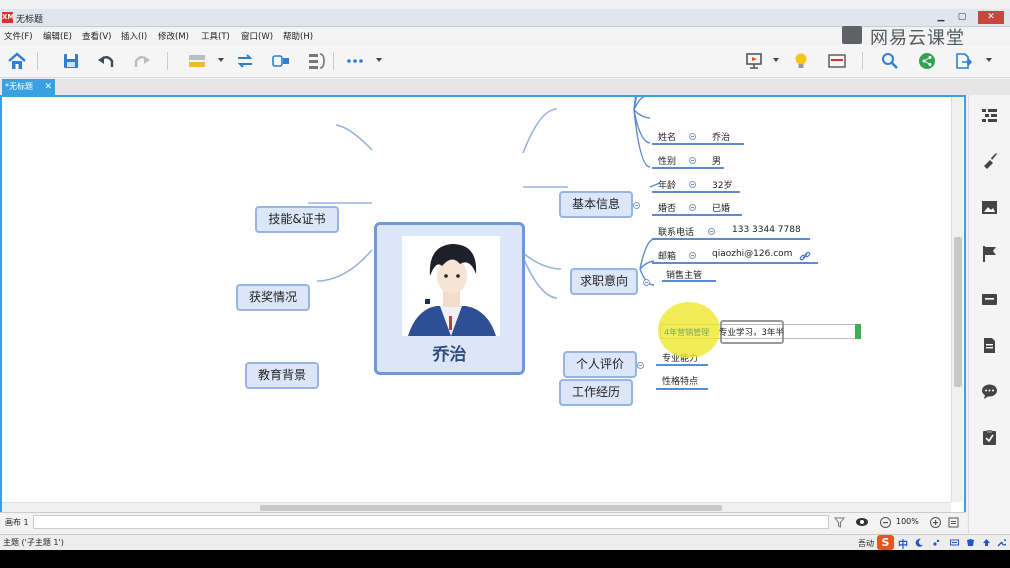 The width and height of the screenshot is (1010, 568). What do you see at coordinates (281, 61) in the screenshot?
I see `boundary-icon` at bounding box center [281, 61].